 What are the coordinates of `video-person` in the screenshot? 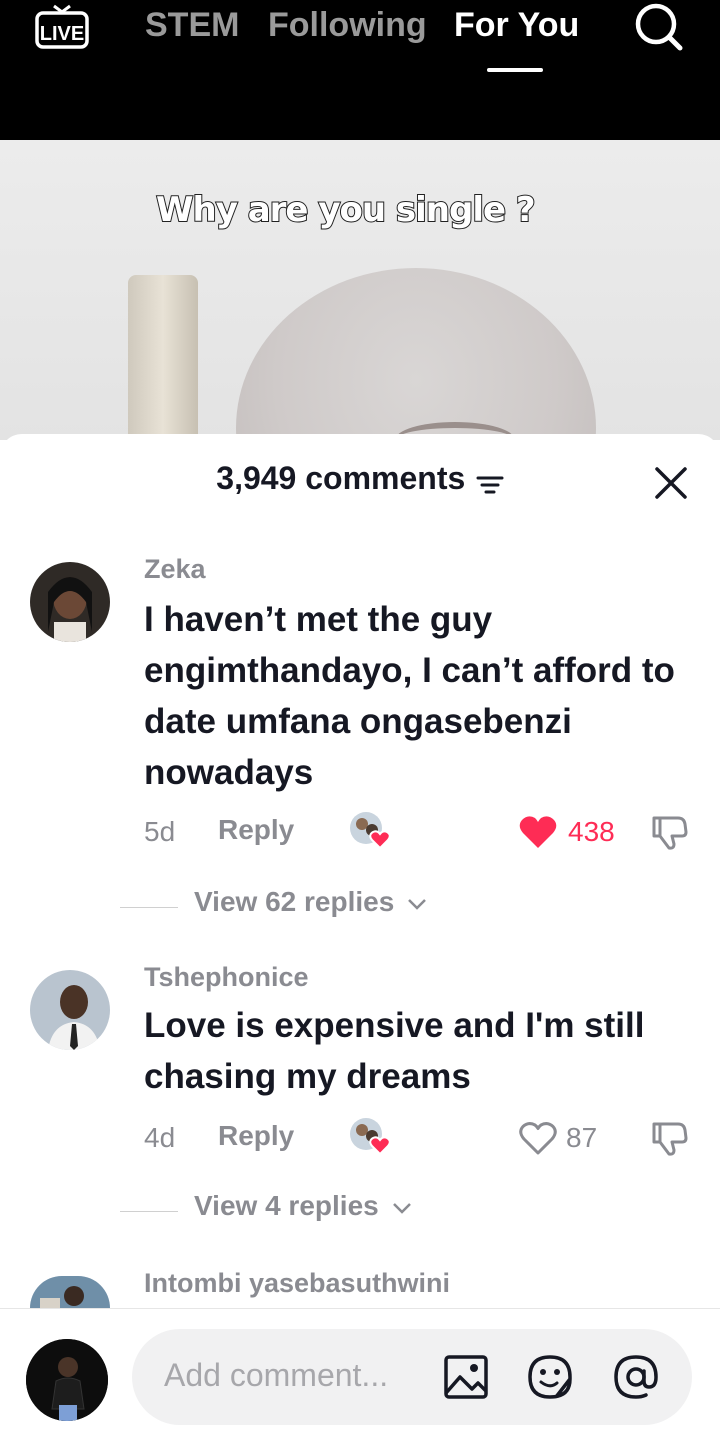 It's located at (416, 354).